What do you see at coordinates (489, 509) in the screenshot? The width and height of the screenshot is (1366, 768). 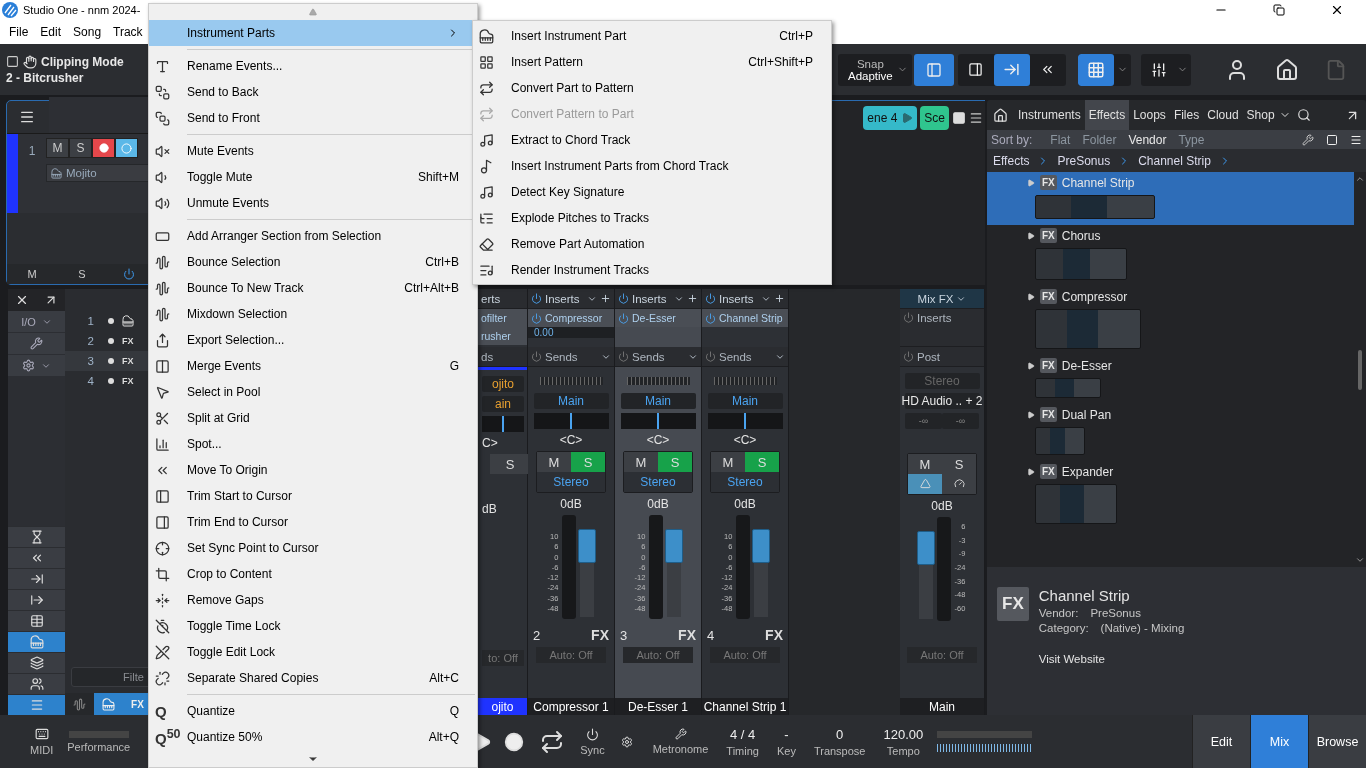 I see `volume-value: dB` at bounding box center [489, 509].